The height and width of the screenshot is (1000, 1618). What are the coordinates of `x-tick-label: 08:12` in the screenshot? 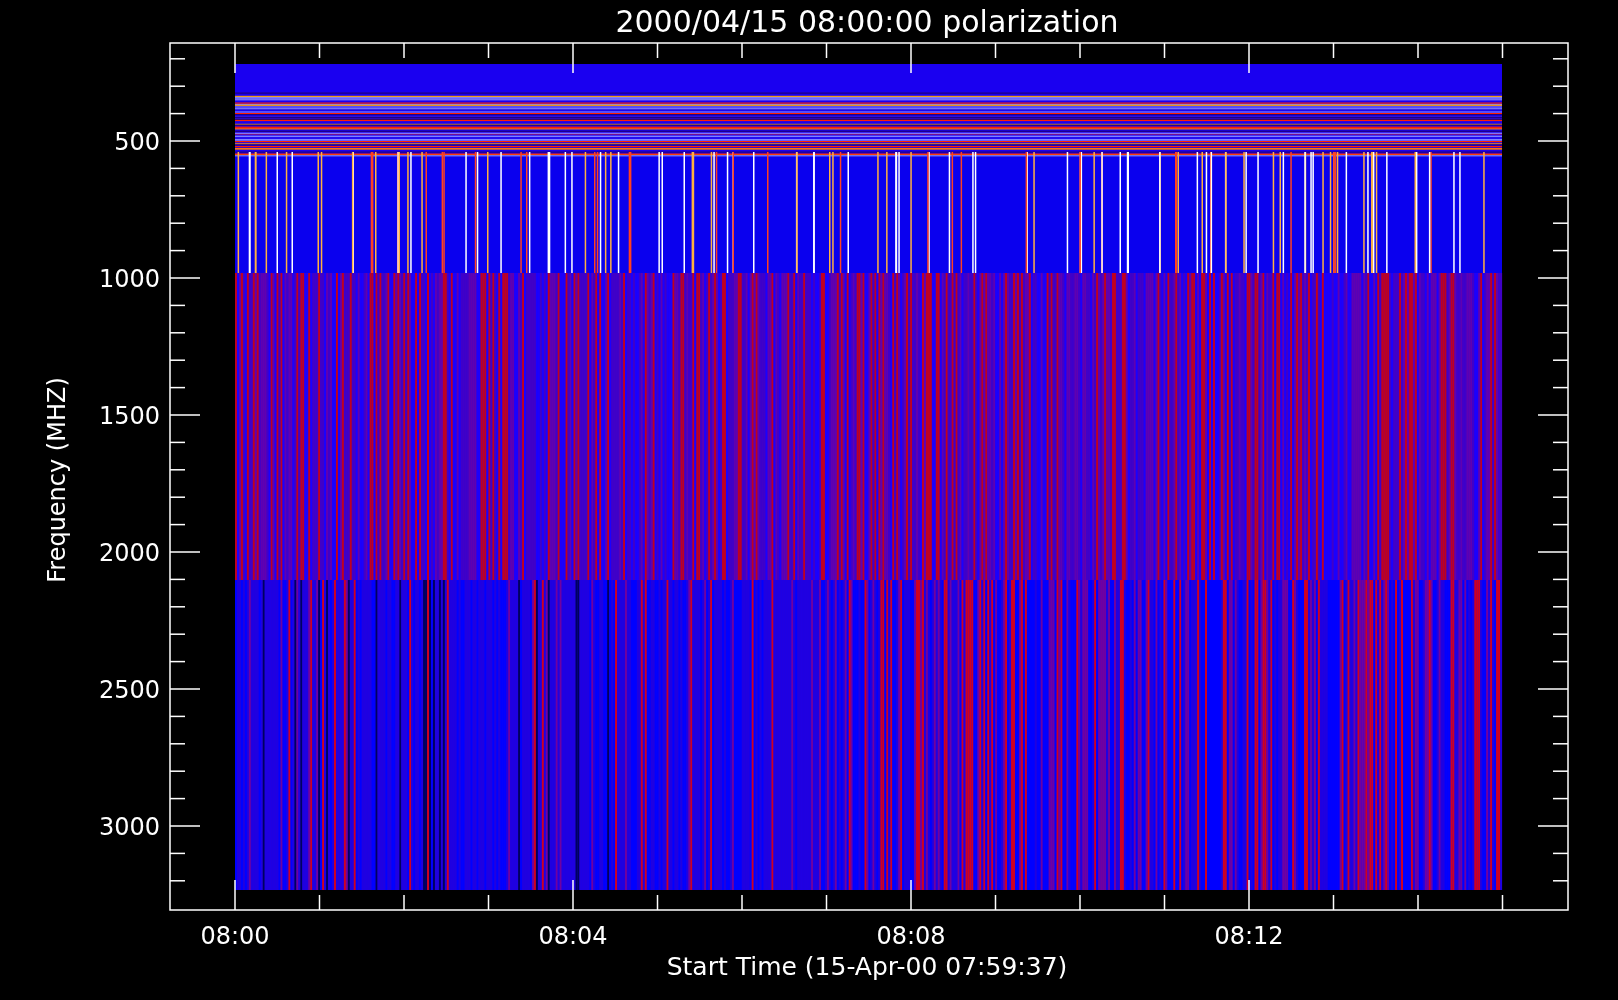 It's located at (1249, 936).